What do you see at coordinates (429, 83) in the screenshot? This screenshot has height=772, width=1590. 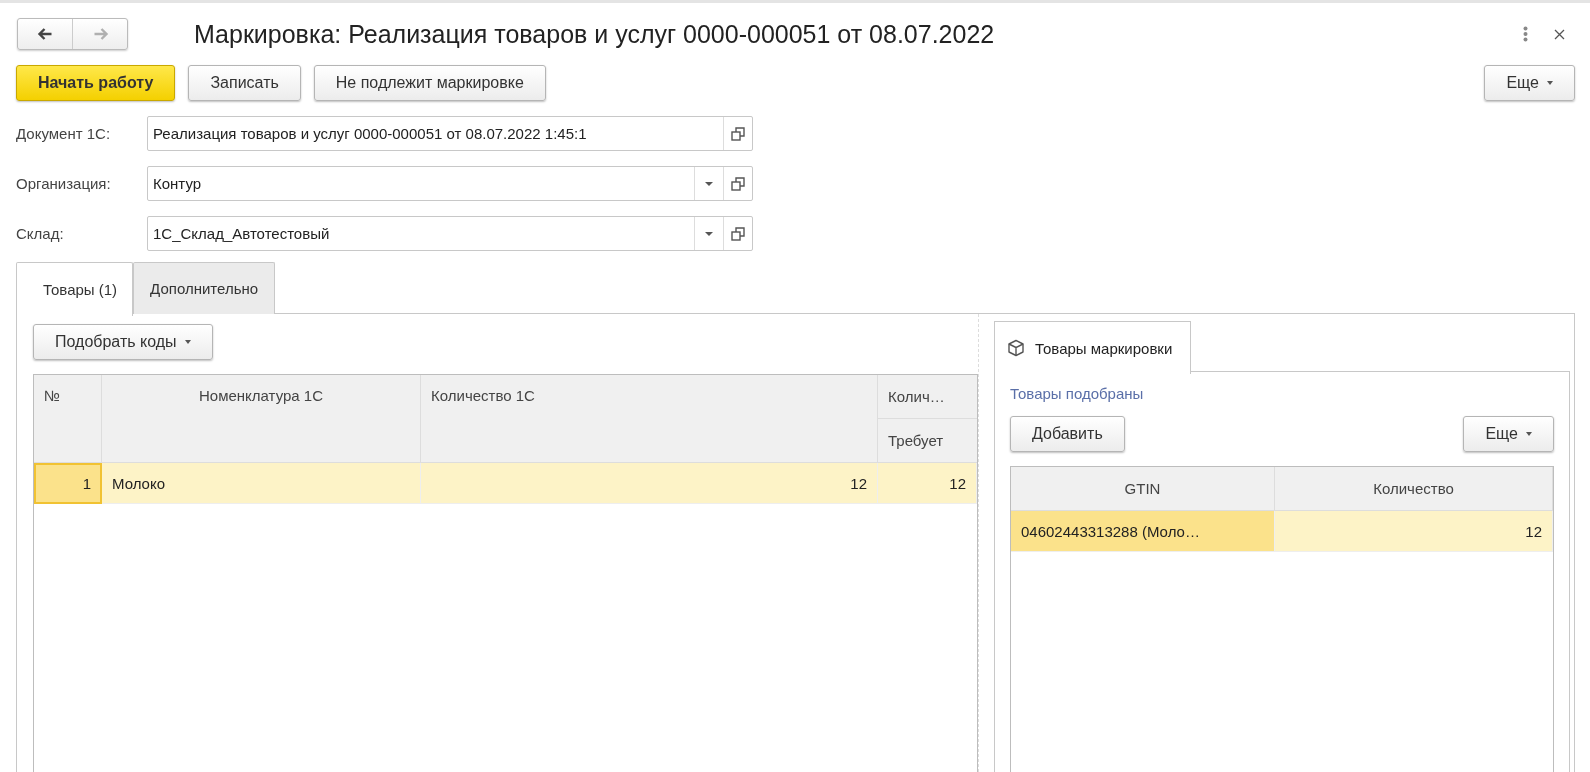 I see `toolbar-button: Не подлежит маркировке` at bounding box center [429, 83].